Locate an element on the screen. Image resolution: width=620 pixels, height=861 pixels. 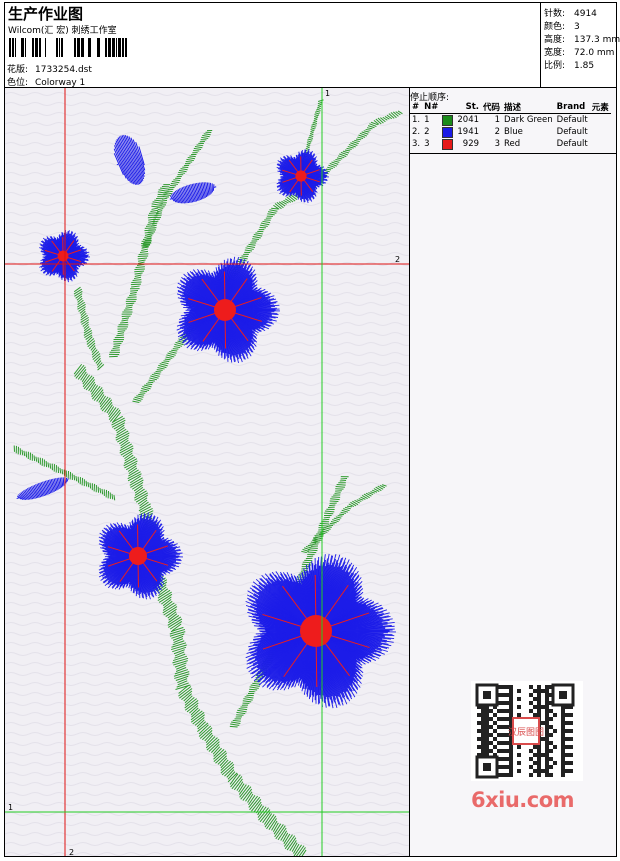
stop-sequence-divider is located at coordinates (513, 153).